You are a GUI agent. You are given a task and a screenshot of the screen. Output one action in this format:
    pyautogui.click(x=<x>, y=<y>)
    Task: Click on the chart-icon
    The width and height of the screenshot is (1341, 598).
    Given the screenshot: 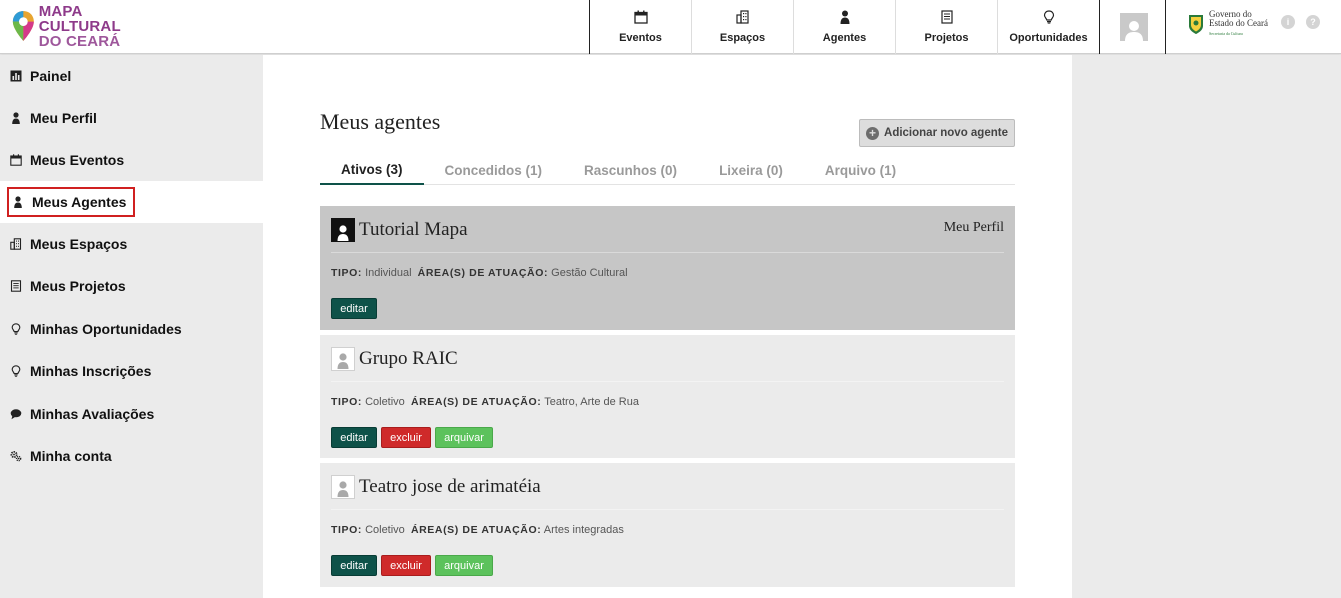 What is the action you would take?
    pyautogui.click(x=16, y=76)
    